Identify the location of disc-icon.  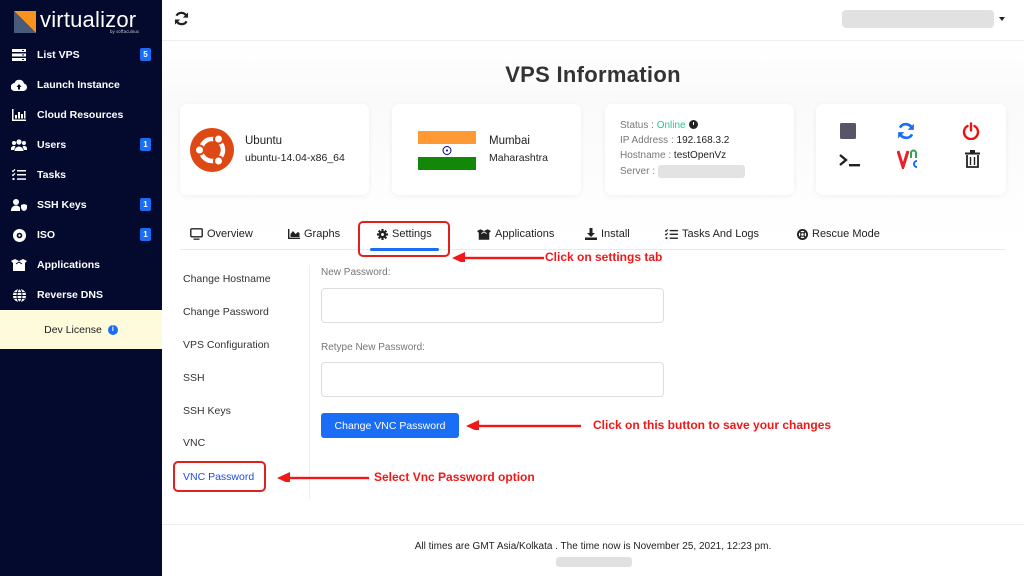
(19, 235).